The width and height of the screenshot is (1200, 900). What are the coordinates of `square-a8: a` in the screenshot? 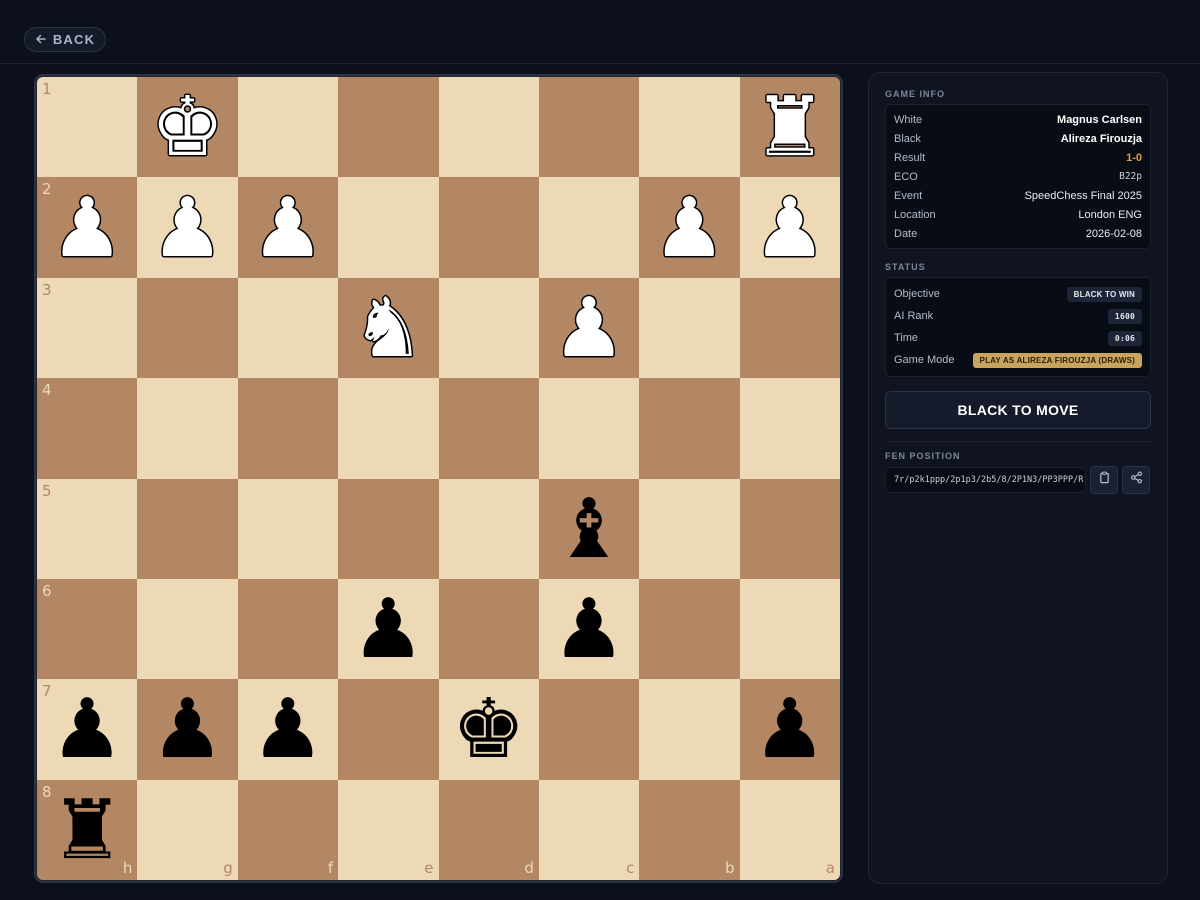 It's located at (789, 829).